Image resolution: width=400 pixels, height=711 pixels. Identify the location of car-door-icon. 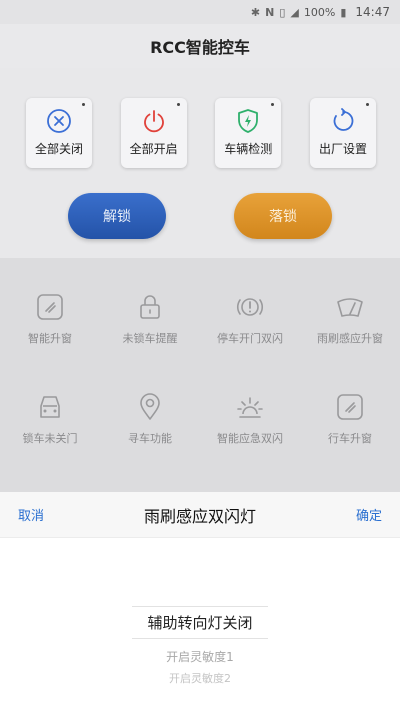
(50, 407).